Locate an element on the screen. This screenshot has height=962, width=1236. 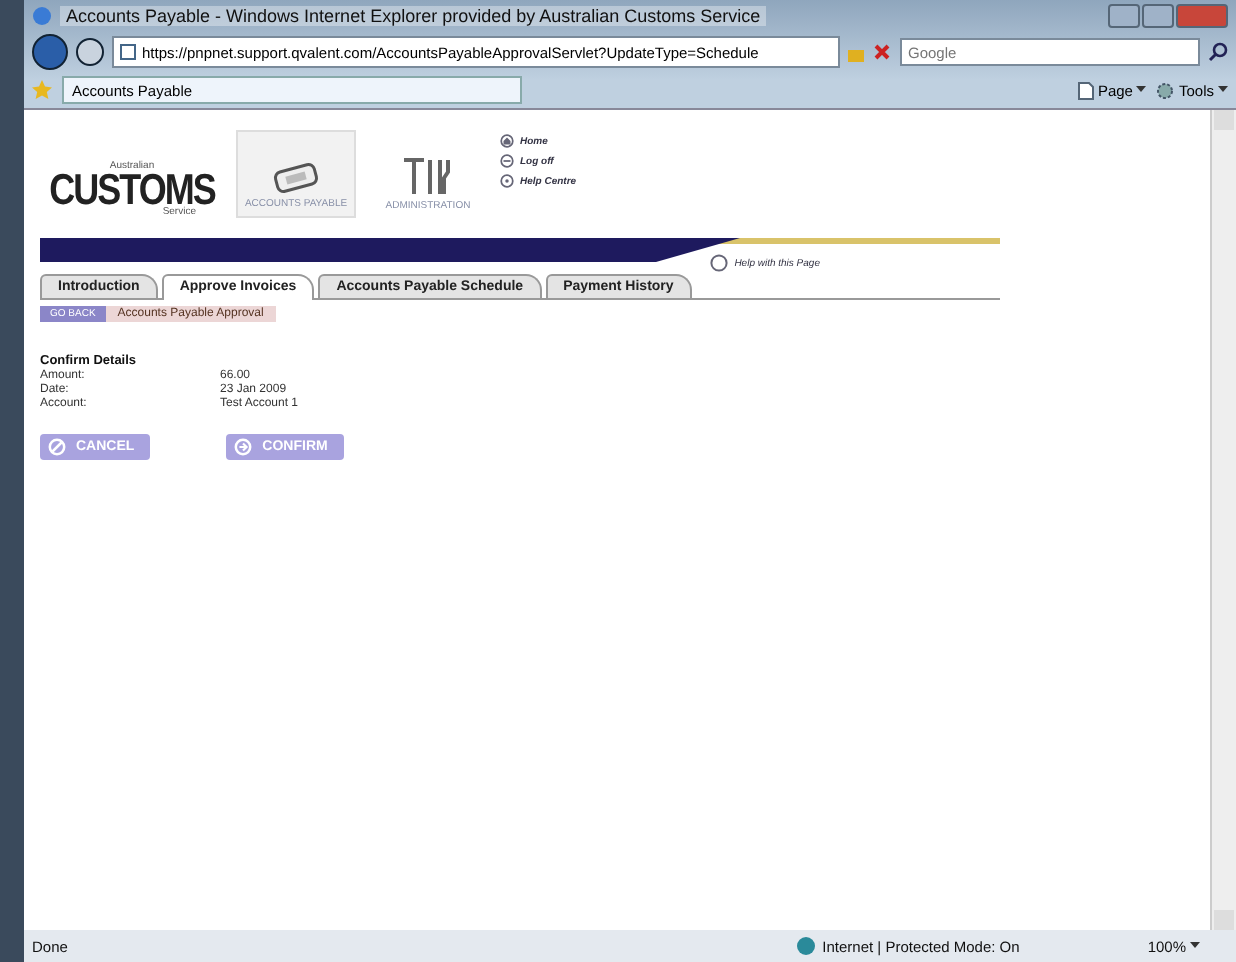
gear-icon is located at coordinates (1165, 90).